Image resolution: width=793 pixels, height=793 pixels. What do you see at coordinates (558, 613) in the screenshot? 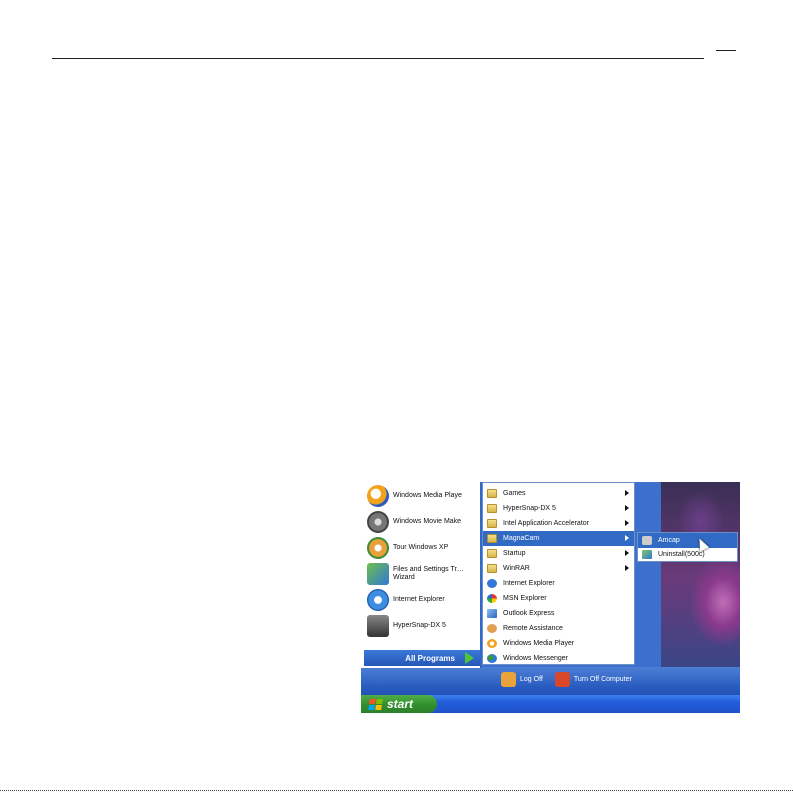
I see `menu-item-outlook-express: Outlook Express` at bounding box center [558, 613].